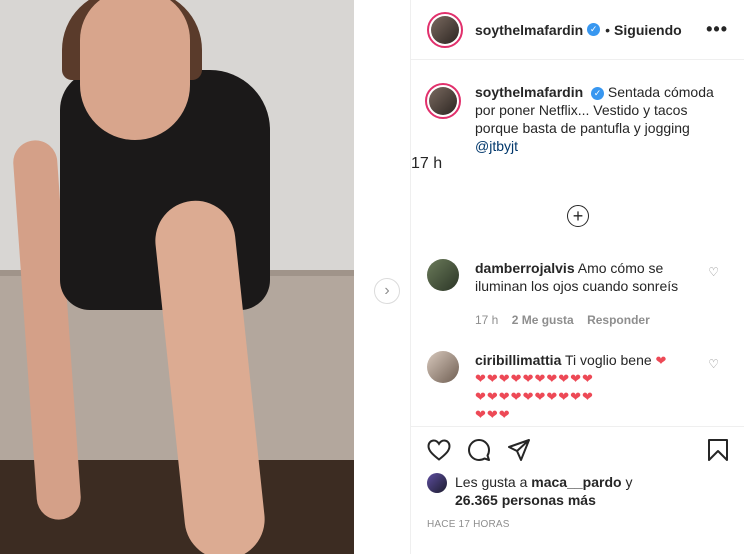 This screenshot has width=744, height=554. Describe the element at coordinates (629, 482) in the screenshot. I see `likes-conj: y` at that location.